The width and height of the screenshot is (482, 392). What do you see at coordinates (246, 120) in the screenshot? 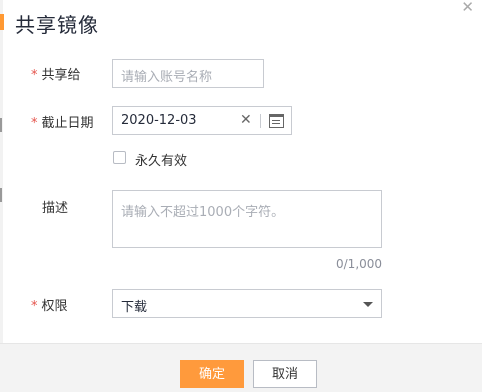
I see `clear-date-icon: ✕` at bounding box center [246, 120].